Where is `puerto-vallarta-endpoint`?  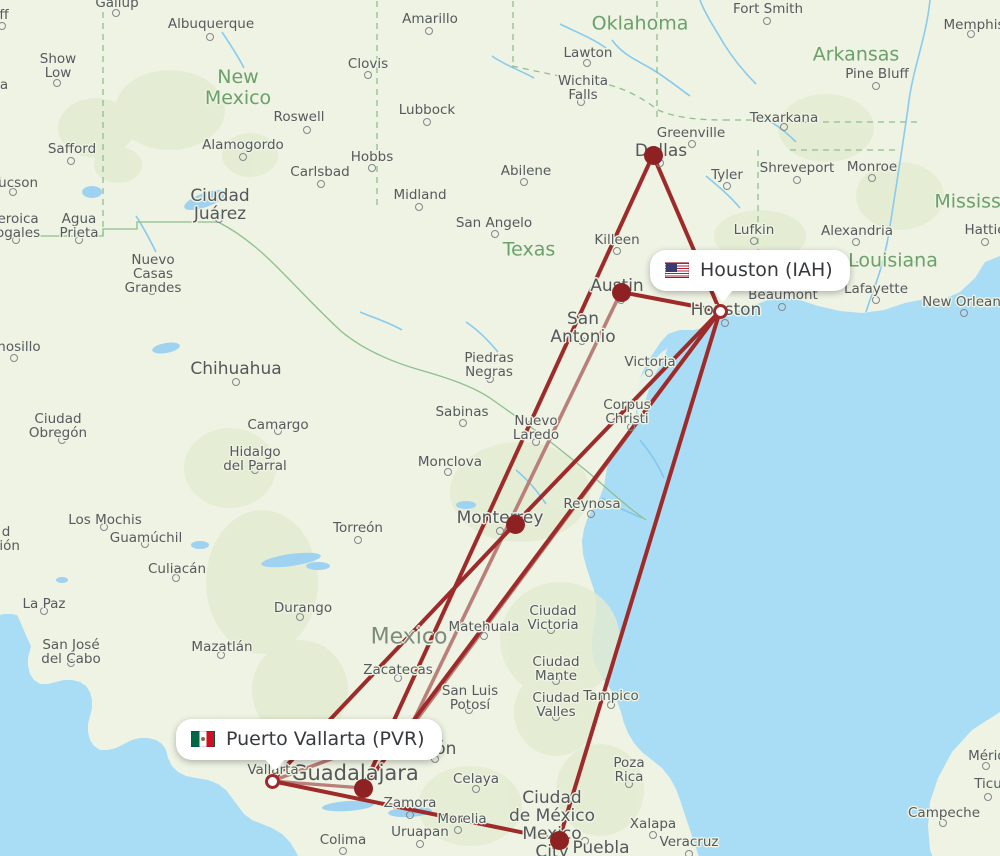
puerto-vallarta-endpoint is located at coordinates (272, 781).